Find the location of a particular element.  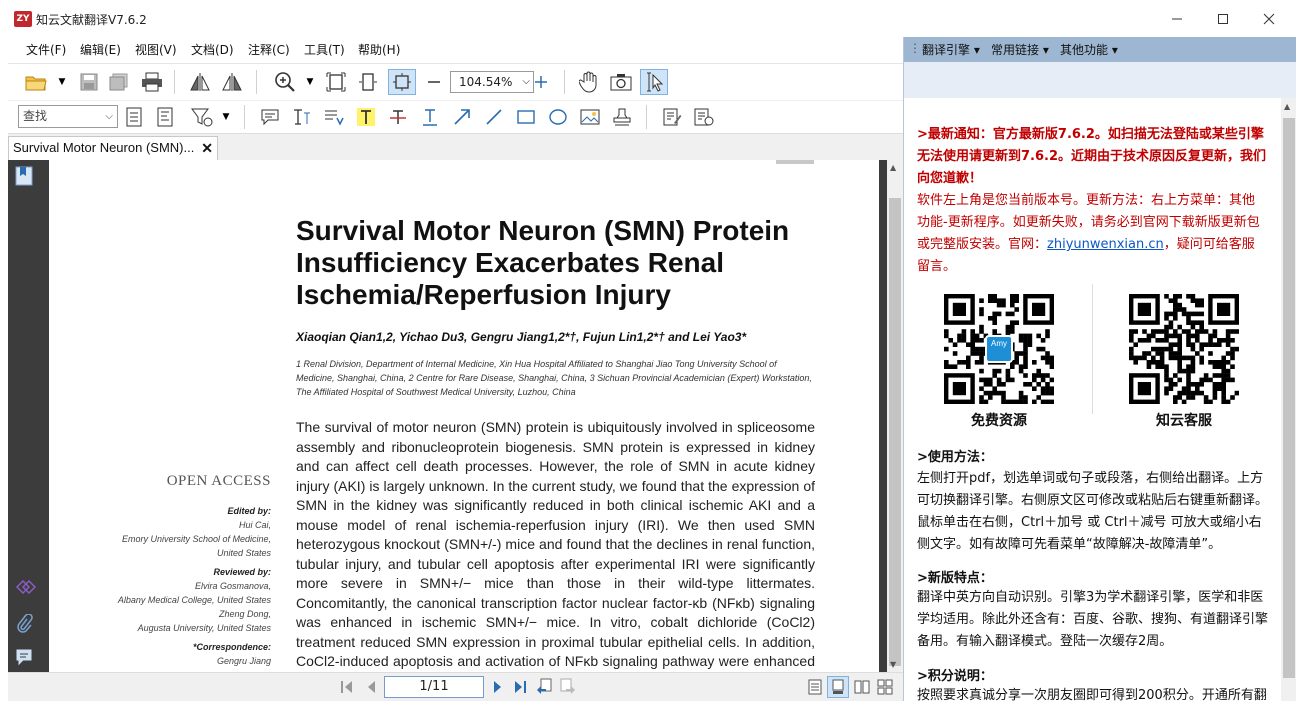

open-dropdown-icon: ▼ is located at coordinates (62, 82).